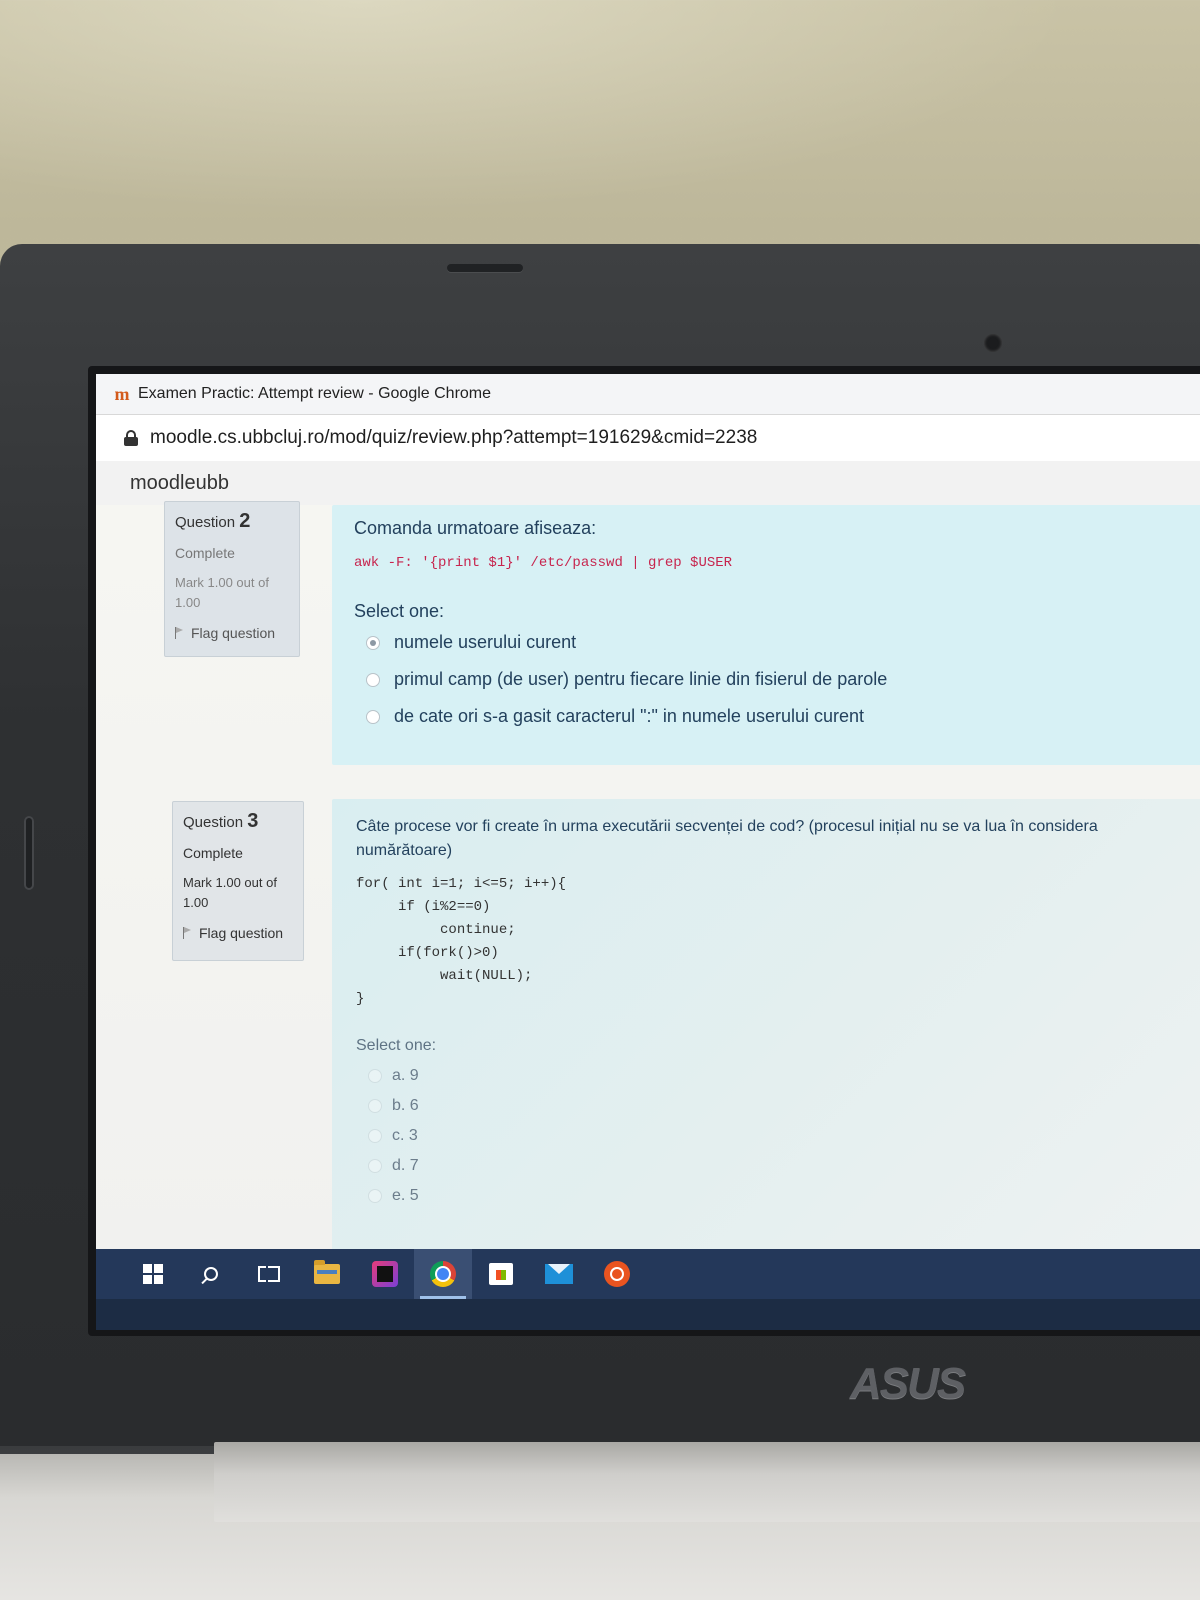 The width and height of the screenshot is (1200, 1600). I want to click on file-explorer-button, so click(327, 1274).